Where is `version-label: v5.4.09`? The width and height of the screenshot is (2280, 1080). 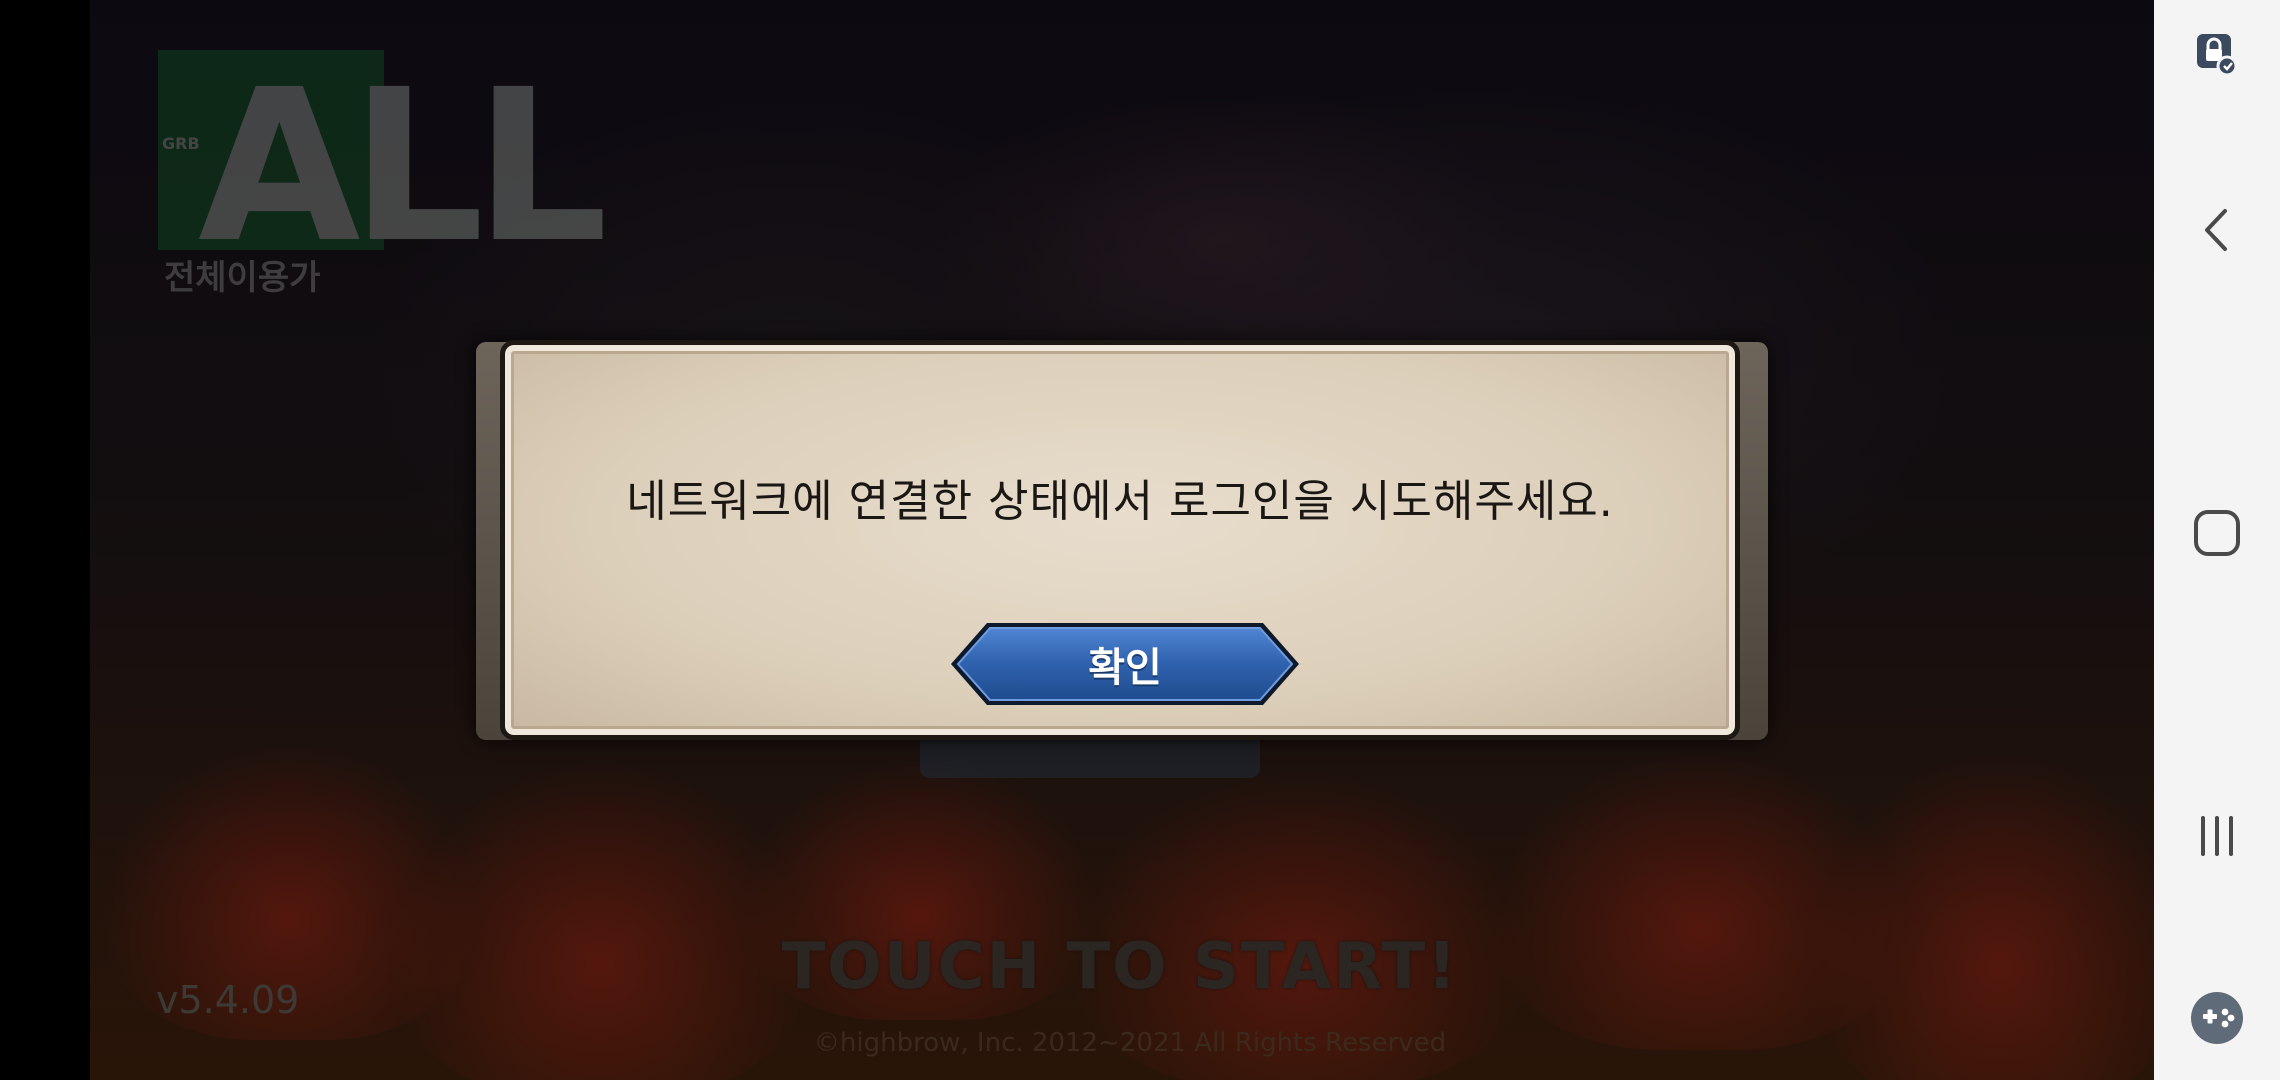 version-label: v5.4.09 is located at coordinates (228, 1000).